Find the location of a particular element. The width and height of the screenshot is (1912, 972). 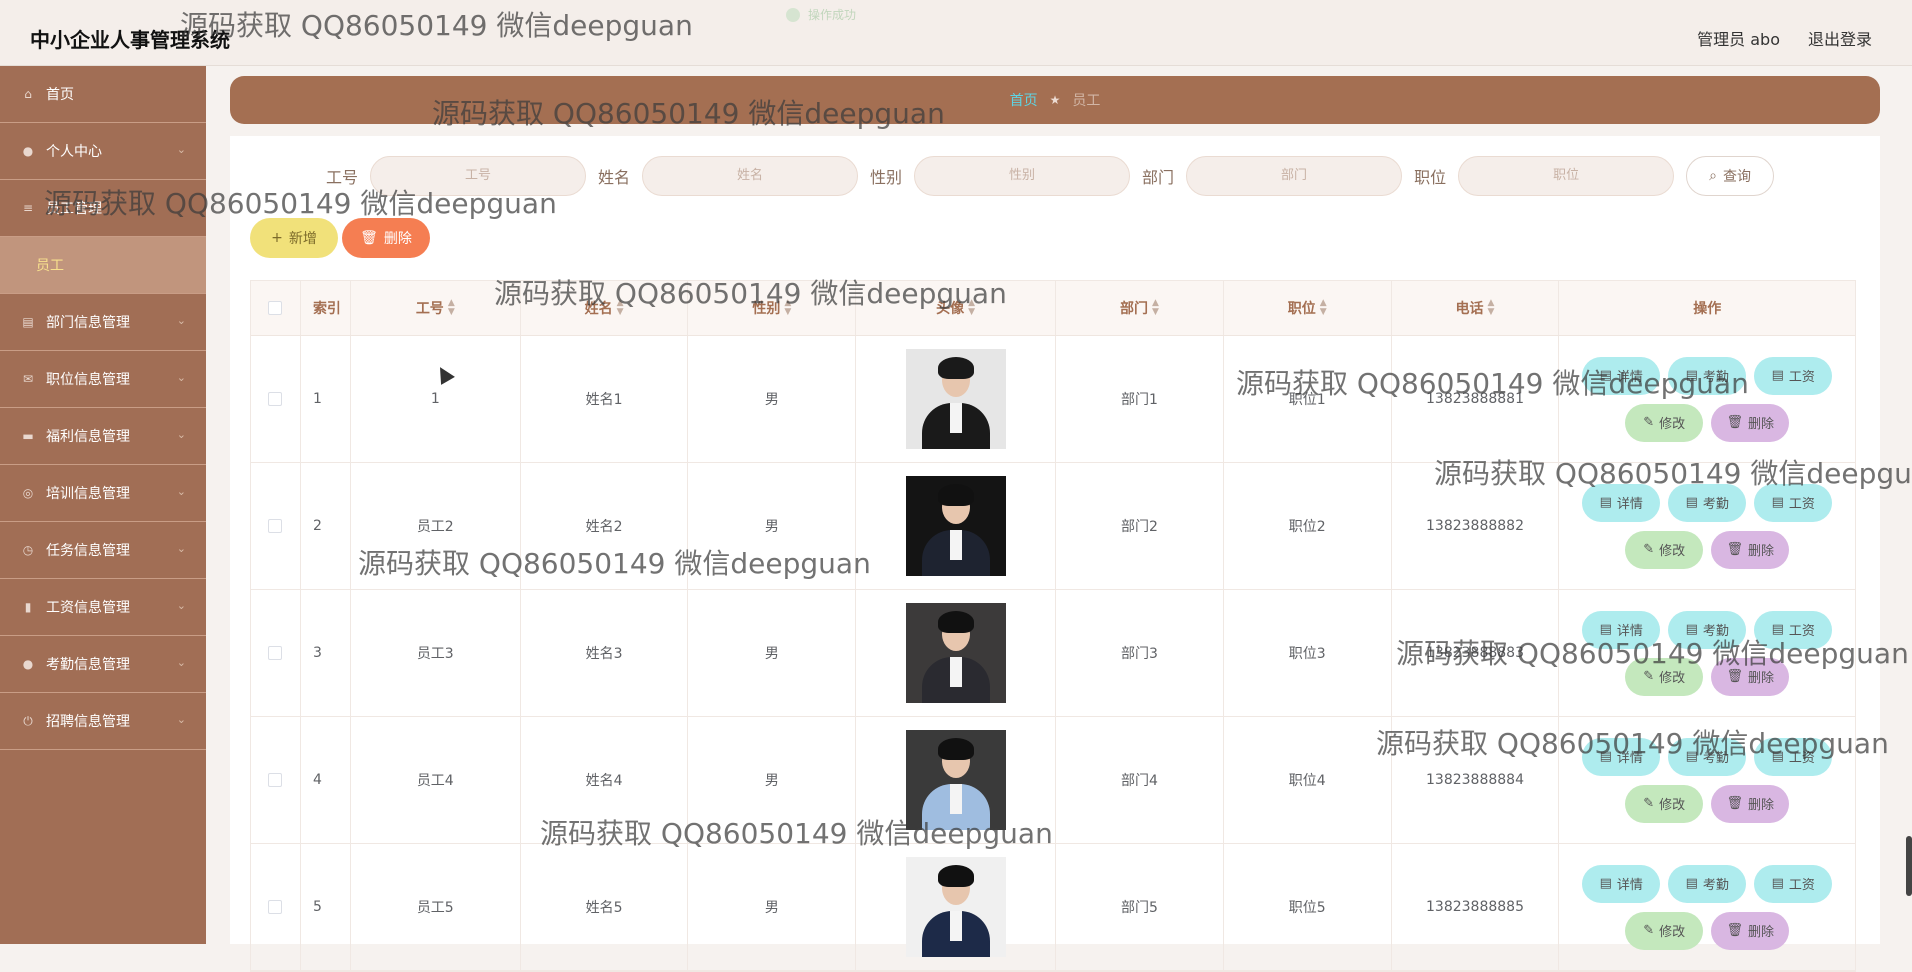

sidebar-item-welfare: ▬ 福利信息管理 ⌄ is located at coordinates (103, 436).